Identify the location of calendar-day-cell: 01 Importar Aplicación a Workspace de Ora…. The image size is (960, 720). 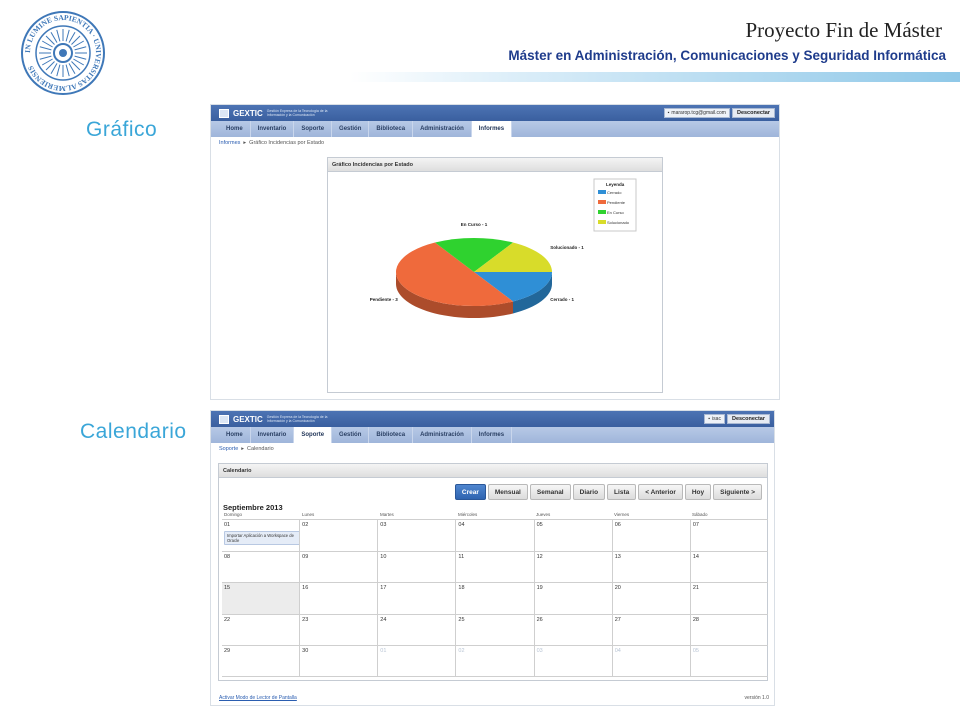
(261, 535).